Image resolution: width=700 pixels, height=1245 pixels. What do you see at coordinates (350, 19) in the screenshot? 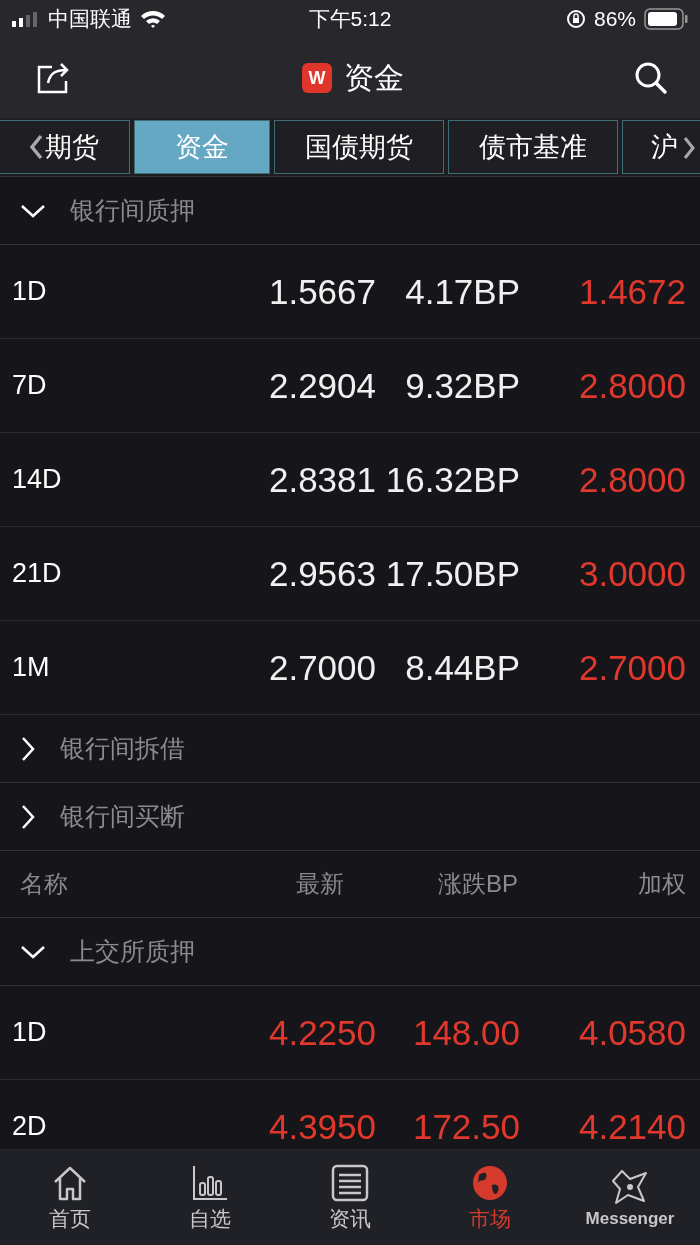
I see `clock-time: 下午5:12` at bounding box center [350, 19].